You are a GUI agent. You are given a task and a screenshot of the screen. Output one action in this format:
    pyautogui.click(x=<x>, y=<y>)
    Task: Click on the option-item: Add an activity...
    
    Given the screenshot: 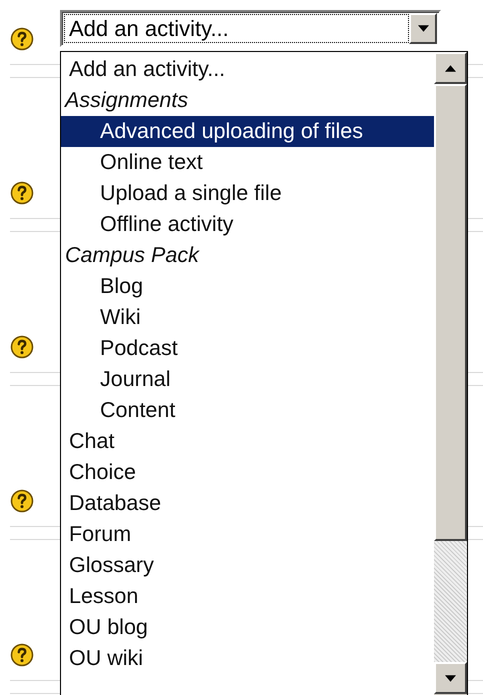 What is the action you would take?
    pyautogui.click(x=247, y=69)
    